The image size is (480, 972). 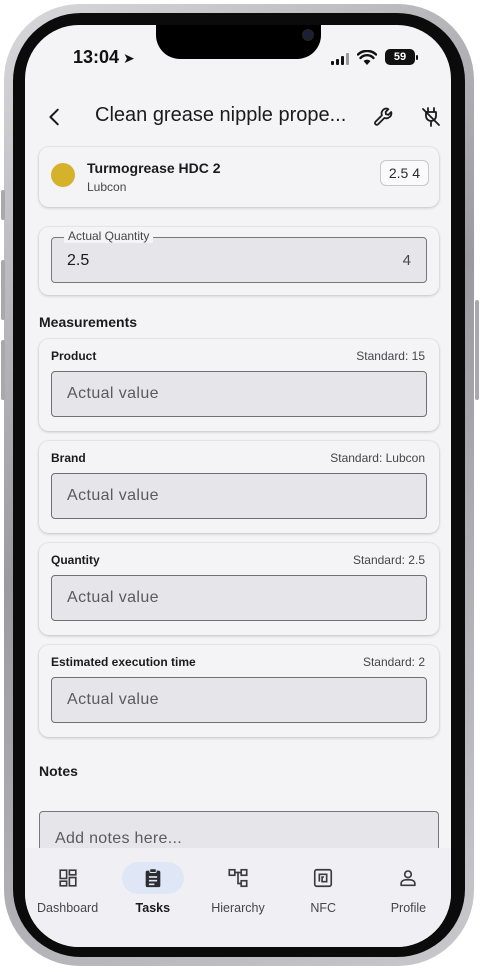 I want to click on product-brand: Lubcon, so click(x=107, y=187).